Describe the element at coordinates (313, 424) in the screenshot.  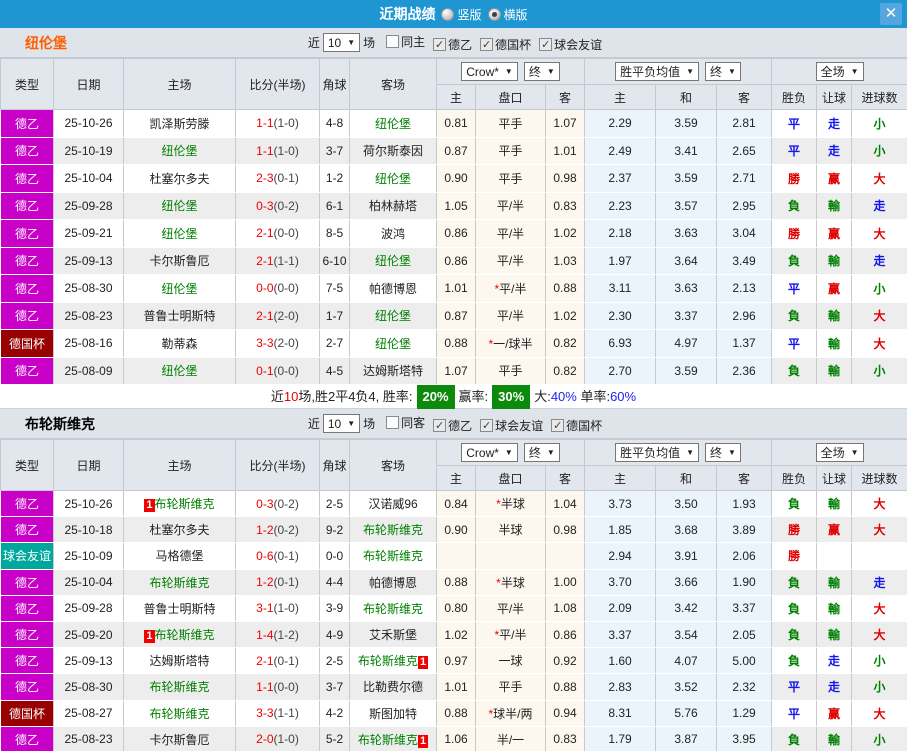
I see `near-label: 近` at that location.